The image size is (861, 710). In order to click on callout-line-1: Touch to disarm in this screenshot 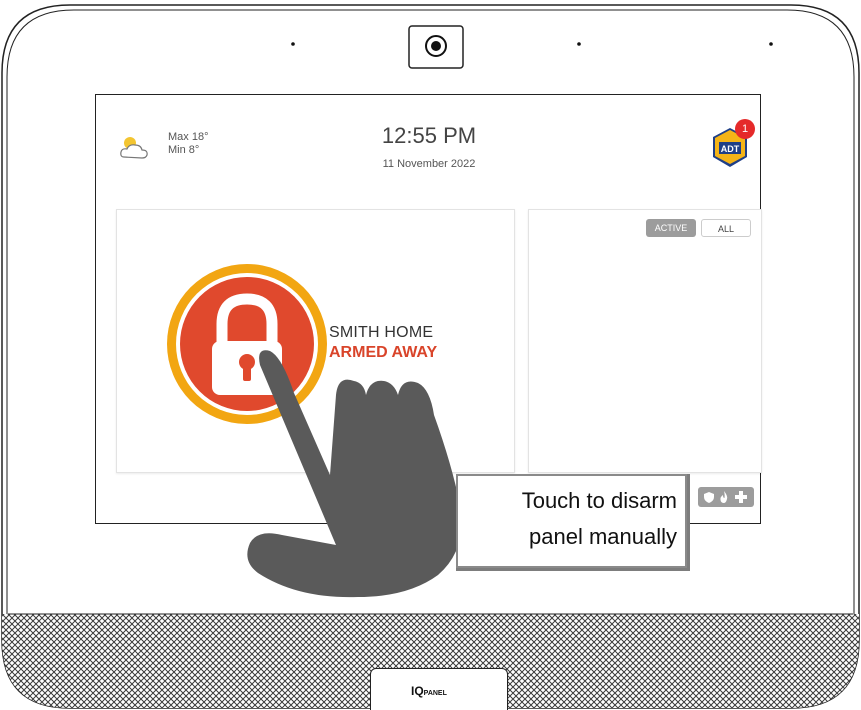, I will do `click(599, 500)`.